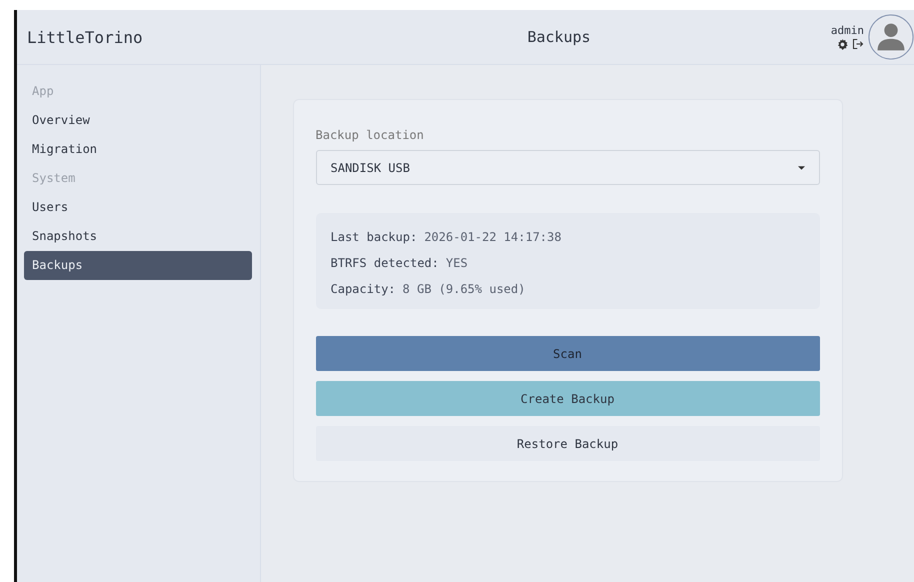 Image resolution: width=914 pixels, height=582 pixels. Describe the element at coordinates (568, 353) in the screenshot. I see `scan-button: Scan` at that location.